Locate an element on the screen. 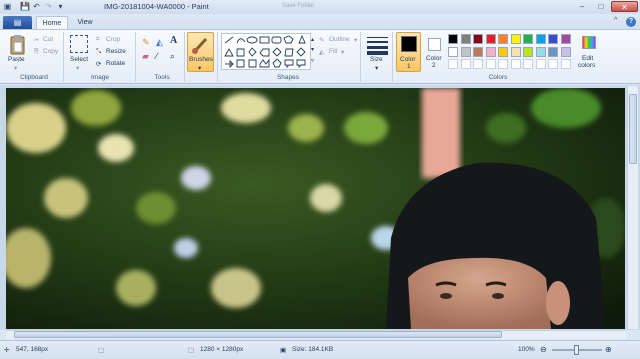 Image resolution: width=640 pixels, height=359 pixels. size-label: Size is located at coordinates (376, 59).